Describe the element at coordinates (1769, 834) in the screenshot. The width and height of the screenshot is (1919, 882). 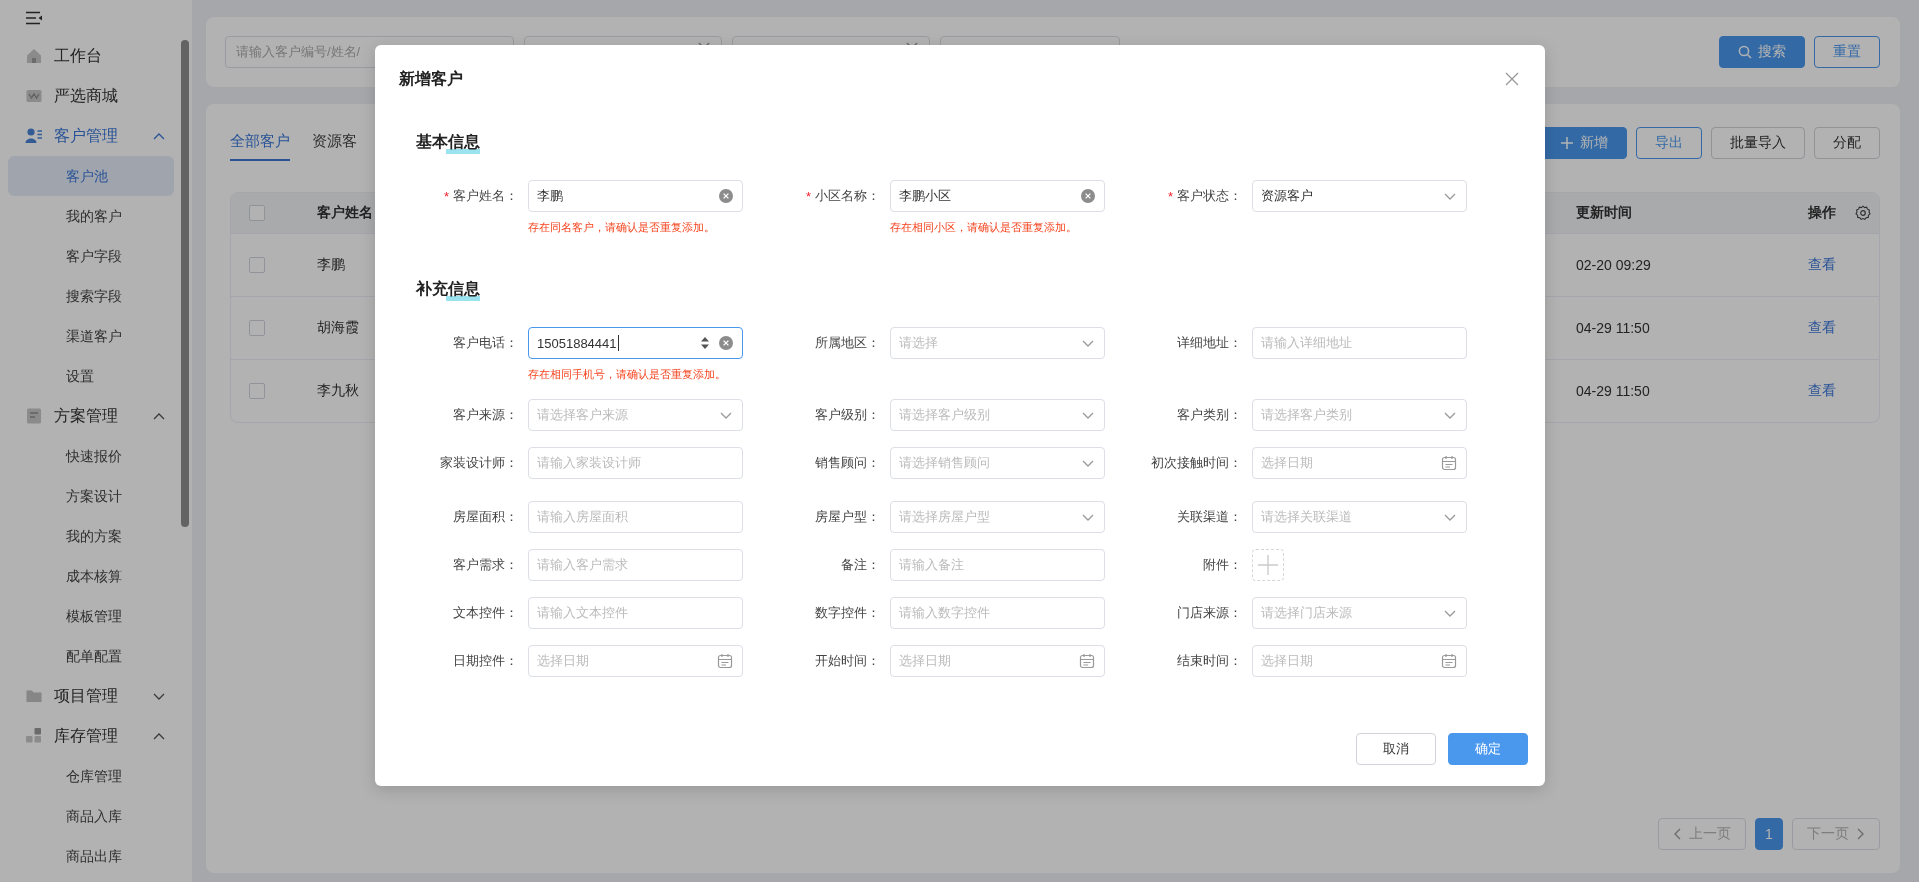
I see `page-button: 1` at that location.